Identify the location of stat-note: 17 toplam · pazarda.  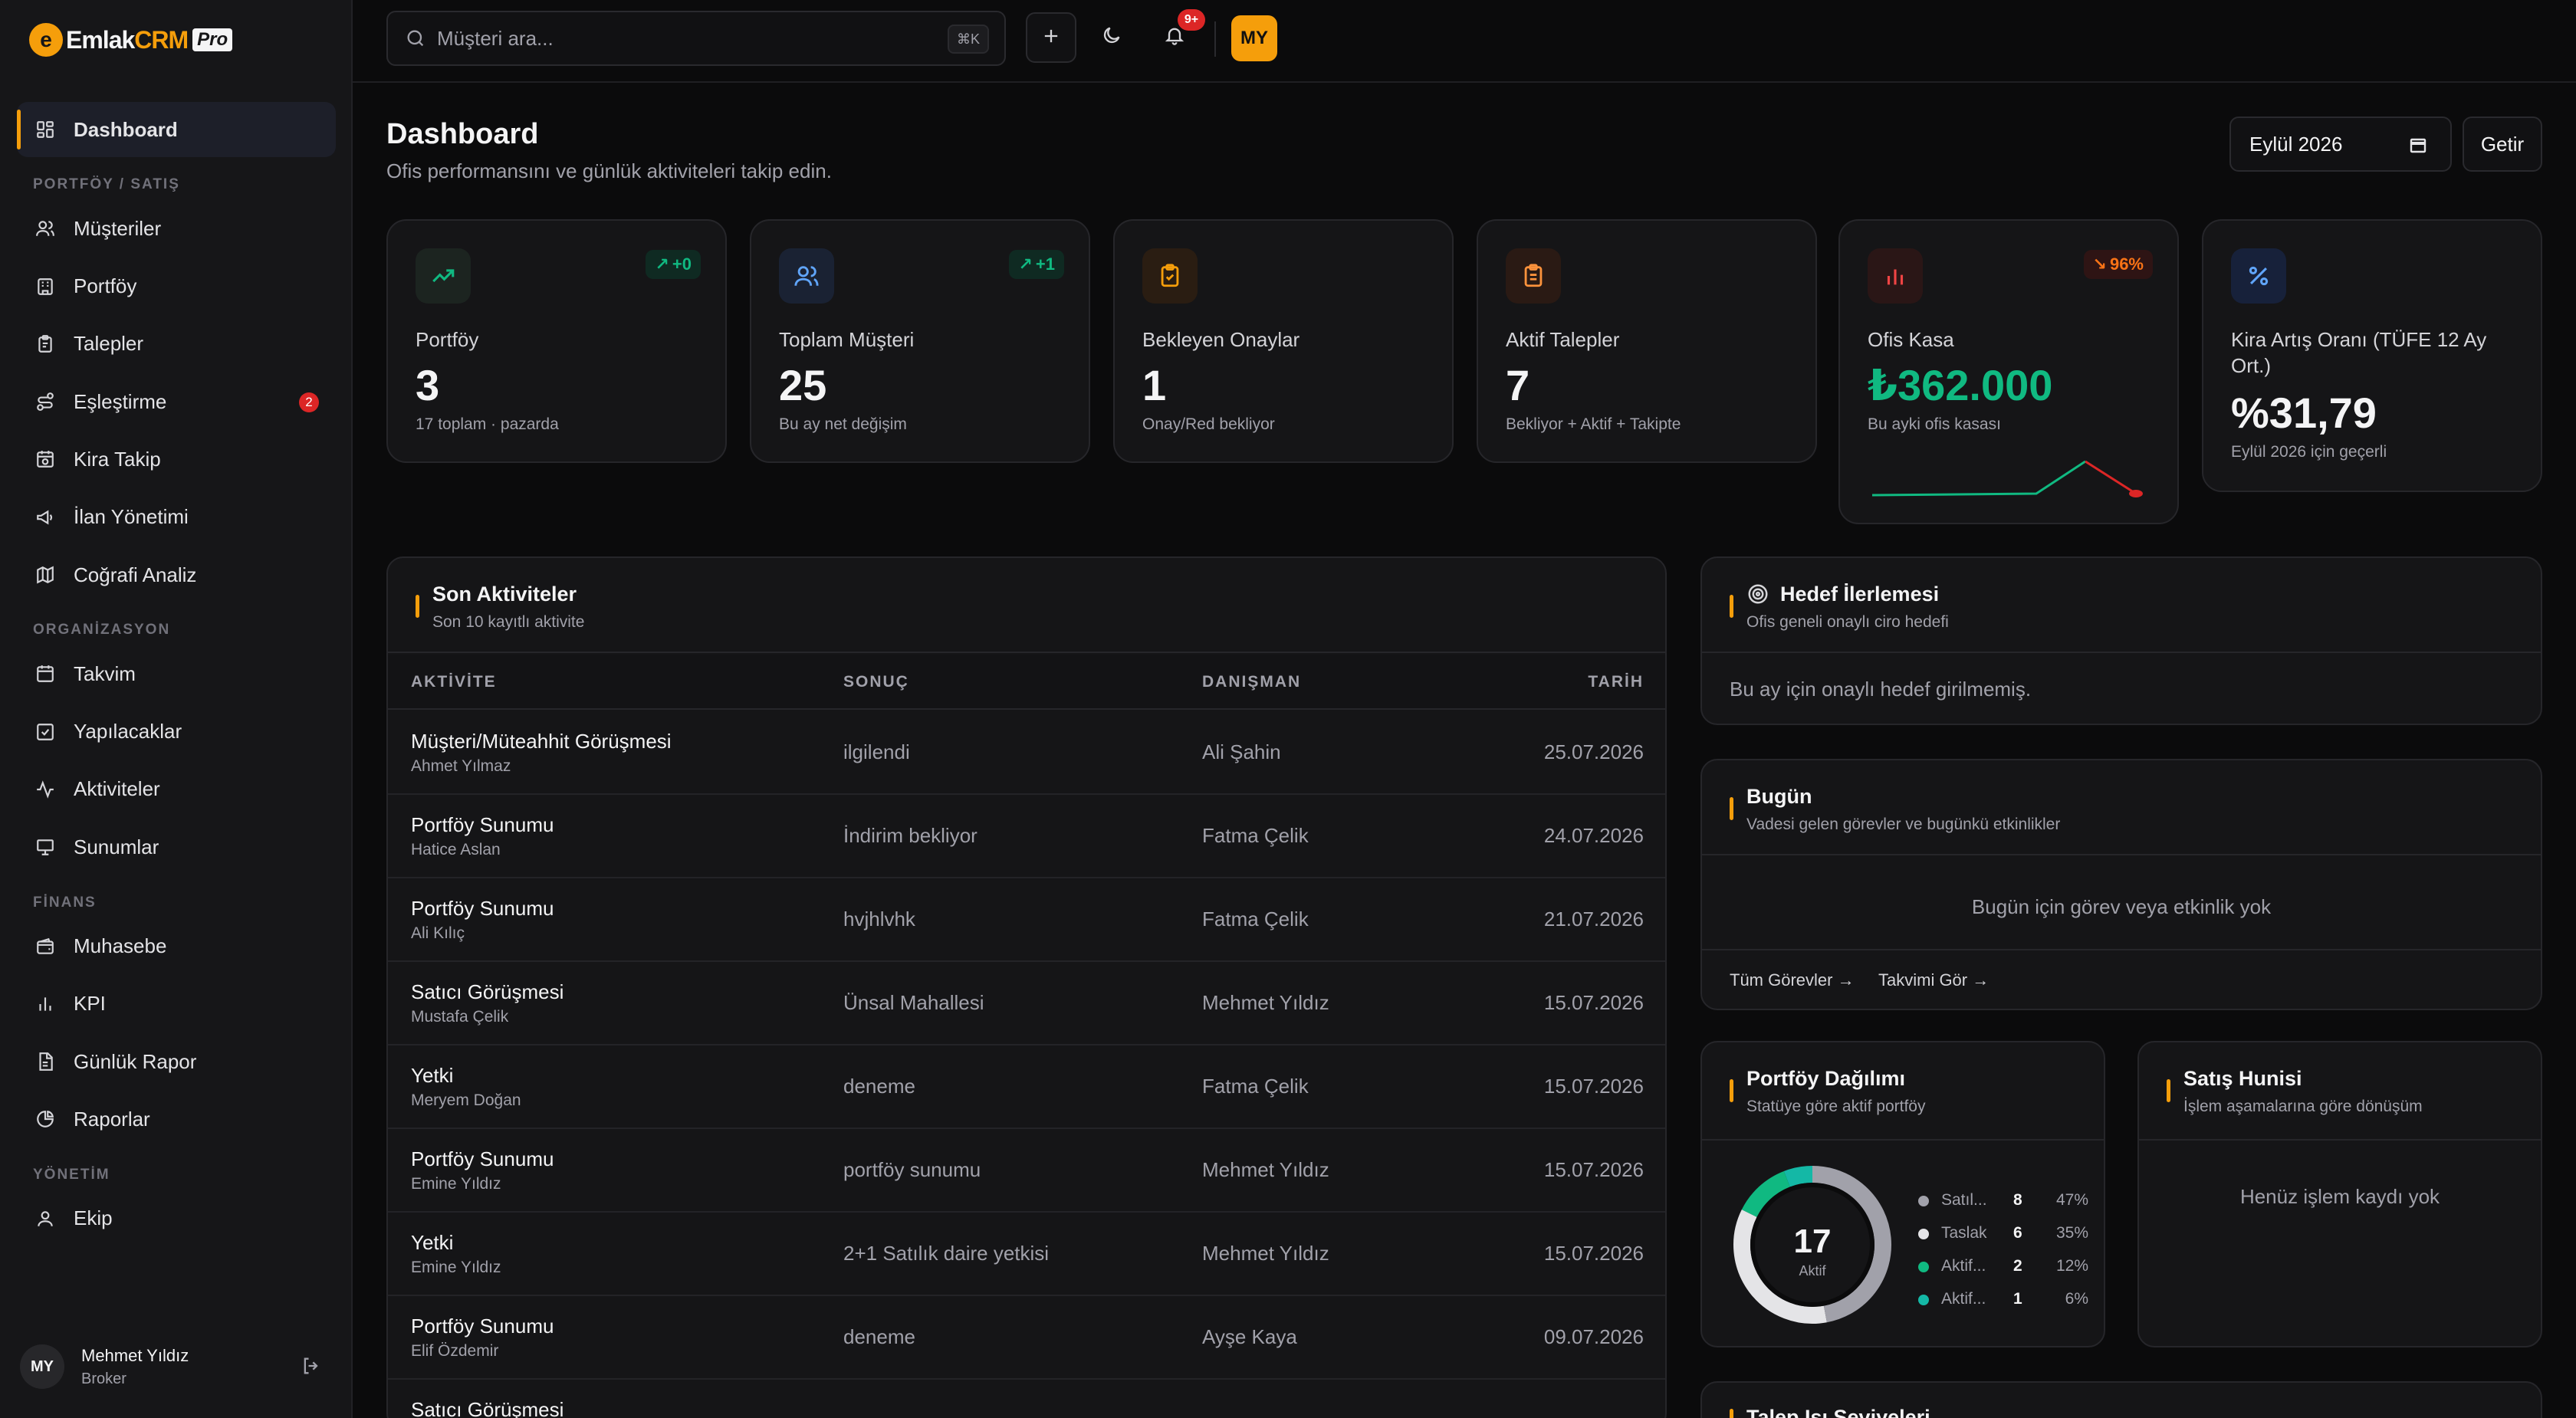
(488, 424).